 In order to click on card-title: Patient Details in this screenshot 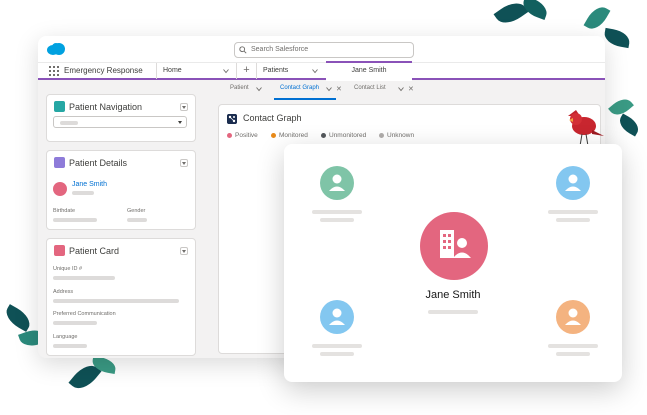, I will do `click(98, 163)`.